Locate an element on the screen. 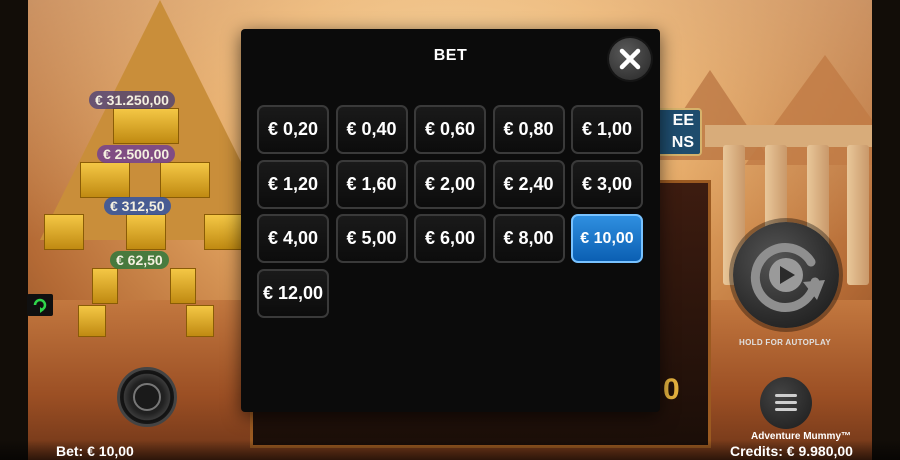  modal-title: BET is located at coordinates (450, 55).